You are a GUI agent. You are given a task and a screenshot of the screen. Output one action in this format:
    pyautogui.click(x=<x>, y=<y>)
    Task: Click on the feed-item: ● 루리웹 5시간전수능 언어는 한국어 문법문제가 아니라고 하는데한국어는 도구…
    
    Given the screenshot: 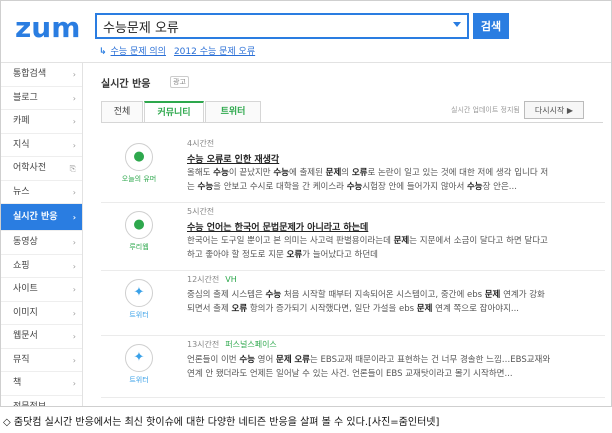 What is the action you would take?
    pyautogui.click(x=353, y=237)
    